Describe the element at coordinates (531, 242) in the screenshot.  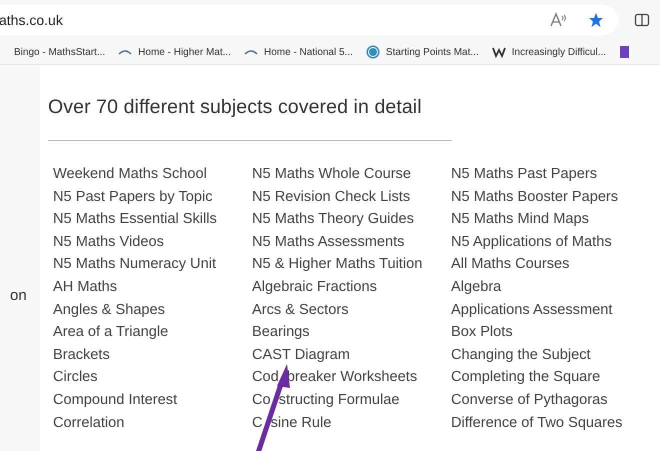
I see `subject-link: N5 Applications of Maths` at that location.